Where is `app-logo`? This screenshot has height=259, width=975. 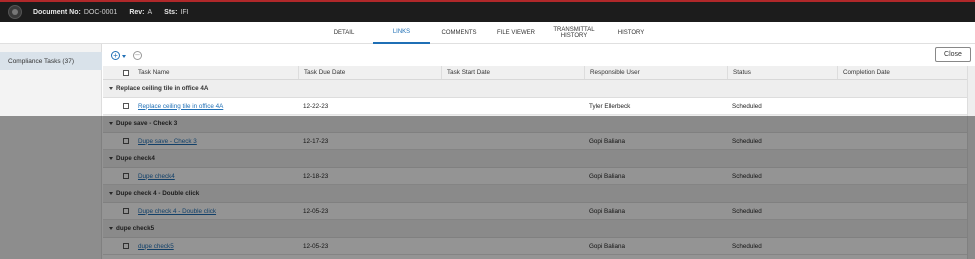 app-logo is located at coordinates (15, 12).